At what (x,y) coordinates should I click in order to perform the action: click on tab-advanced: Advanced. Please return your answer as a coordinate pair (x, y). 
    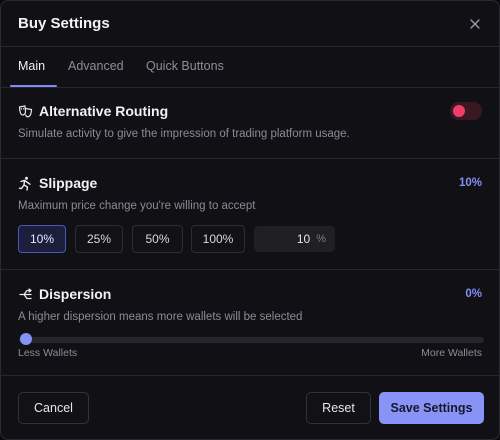
    Looking at the image, I should click on (96, 66).